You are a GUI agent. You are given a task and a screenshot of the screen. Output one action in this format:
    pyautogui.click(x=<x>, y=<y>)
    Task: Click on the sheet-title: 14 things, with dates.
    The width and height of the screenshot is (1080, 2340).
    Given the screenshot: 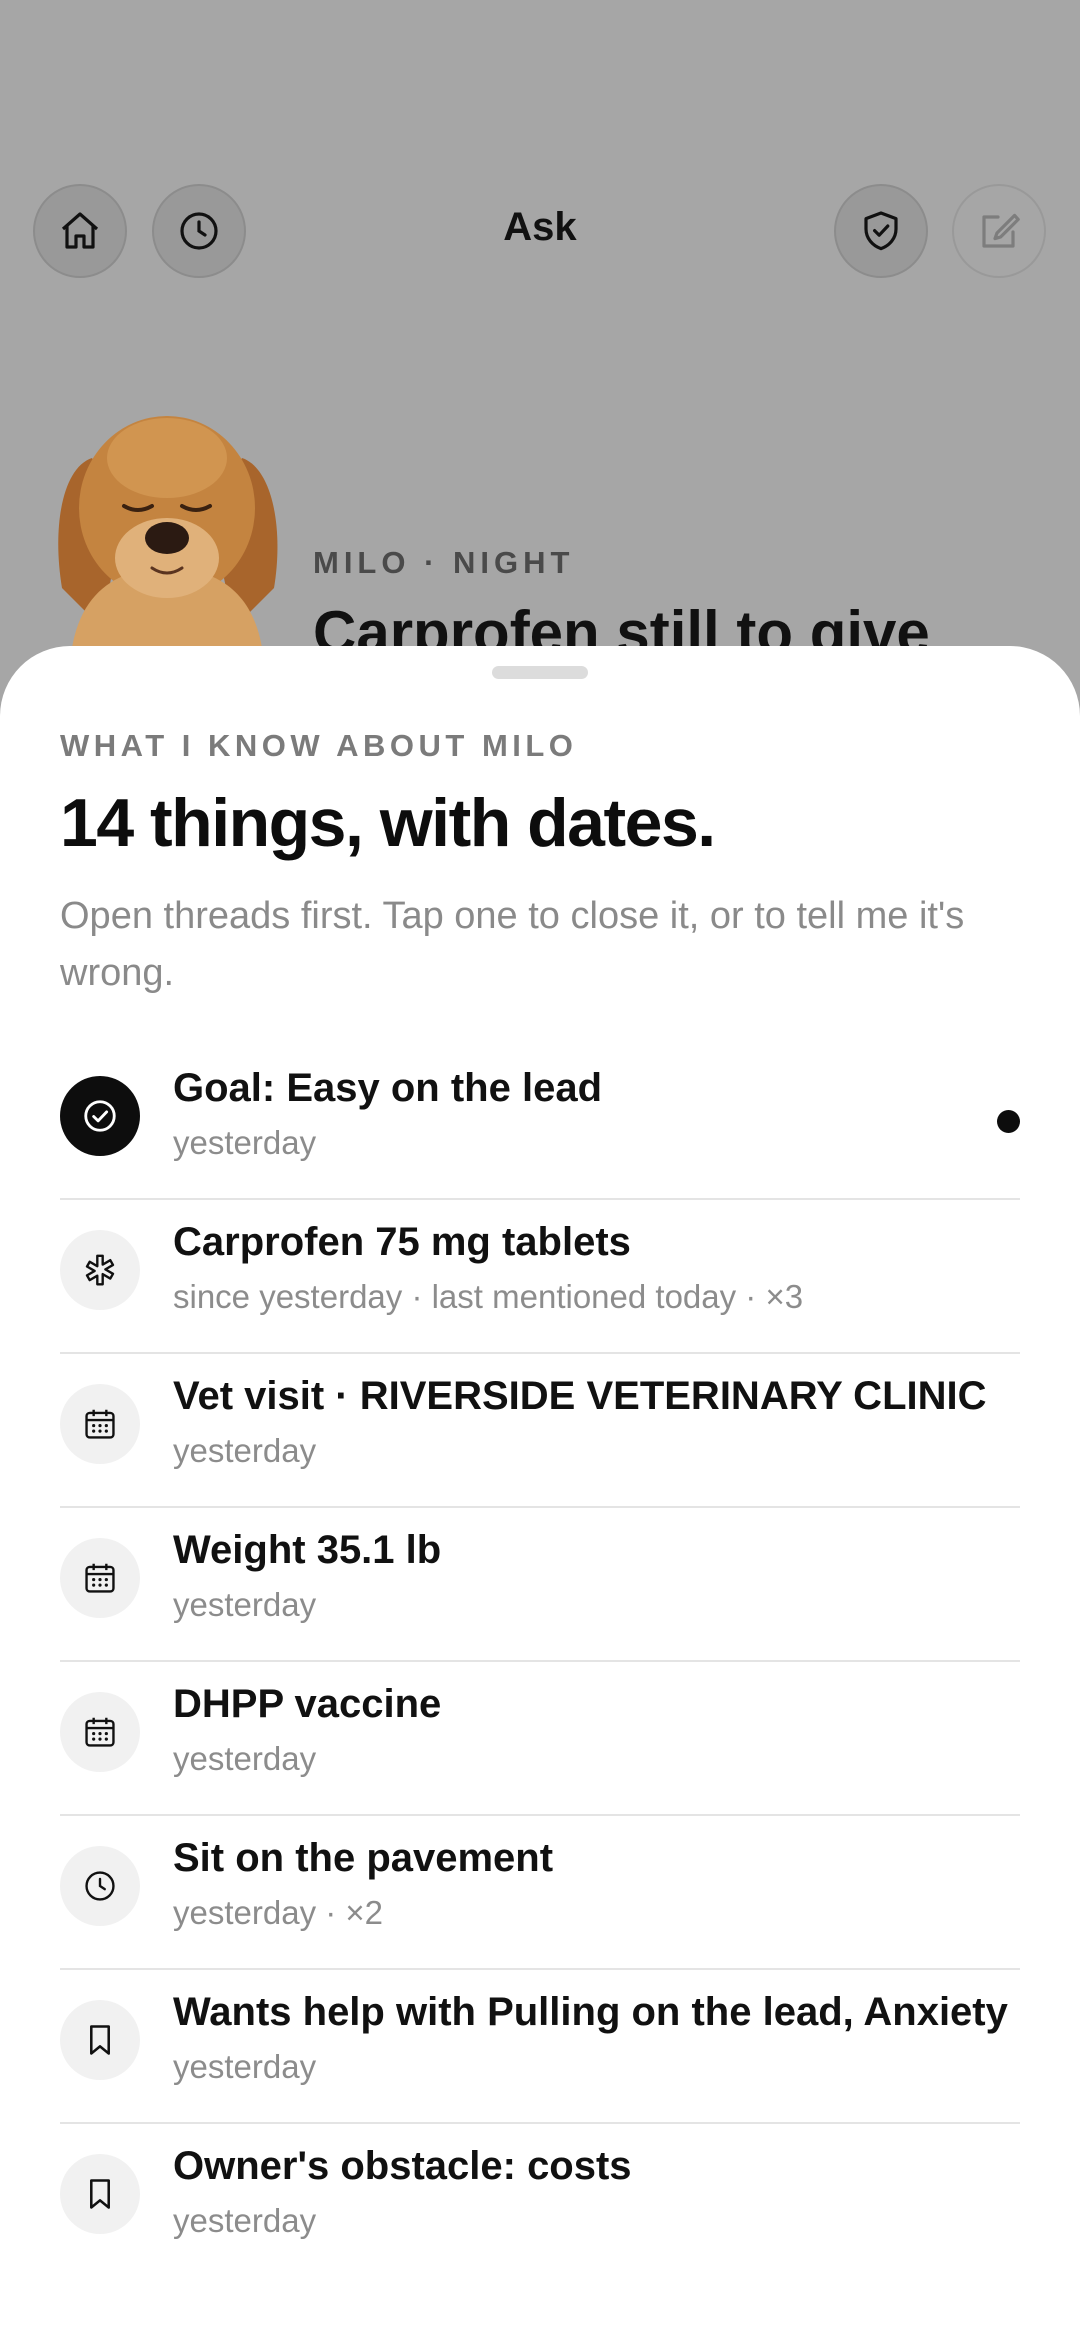 What is the action you would take?
    pyautogui.click(x=388, y=823)
    